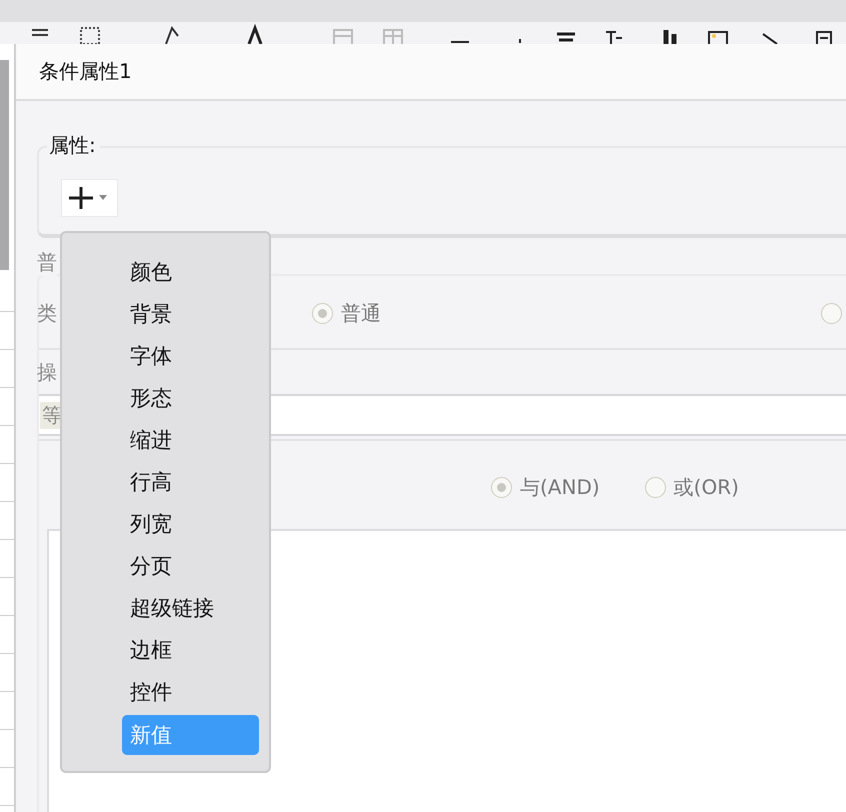 Image resolution: width=846 pixels, height=812 pixels. I want to click on condition-label: 普, so click(47, 262).